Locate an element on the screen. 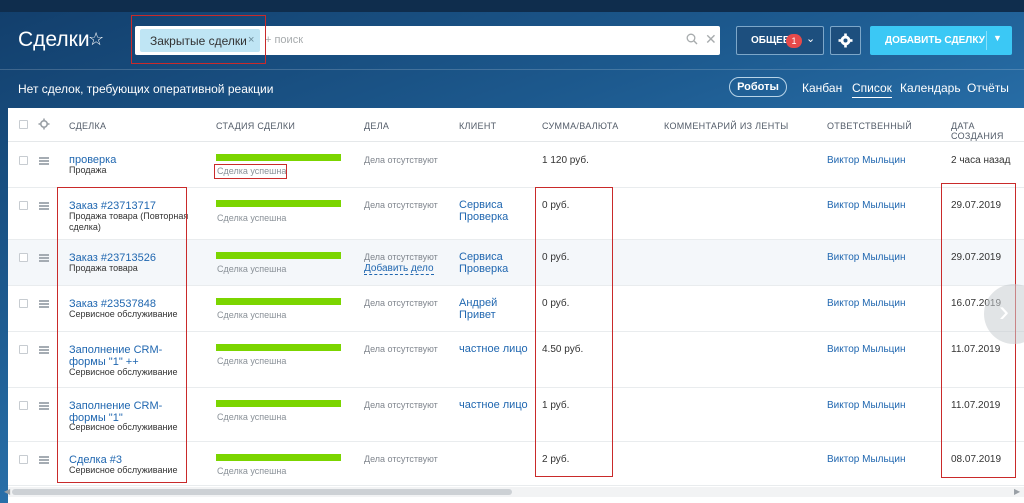  settings-button is located at coordinates (845, 40).